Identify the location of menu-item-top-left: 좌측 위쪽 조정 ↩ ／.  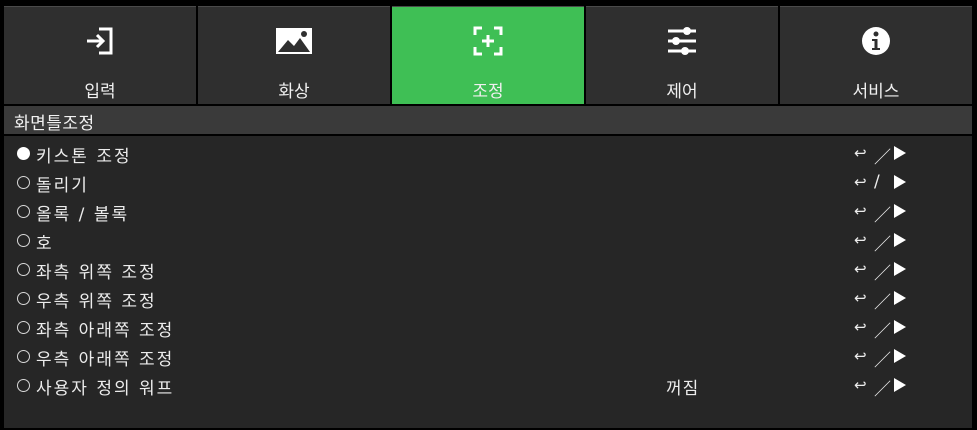
(488, 269).